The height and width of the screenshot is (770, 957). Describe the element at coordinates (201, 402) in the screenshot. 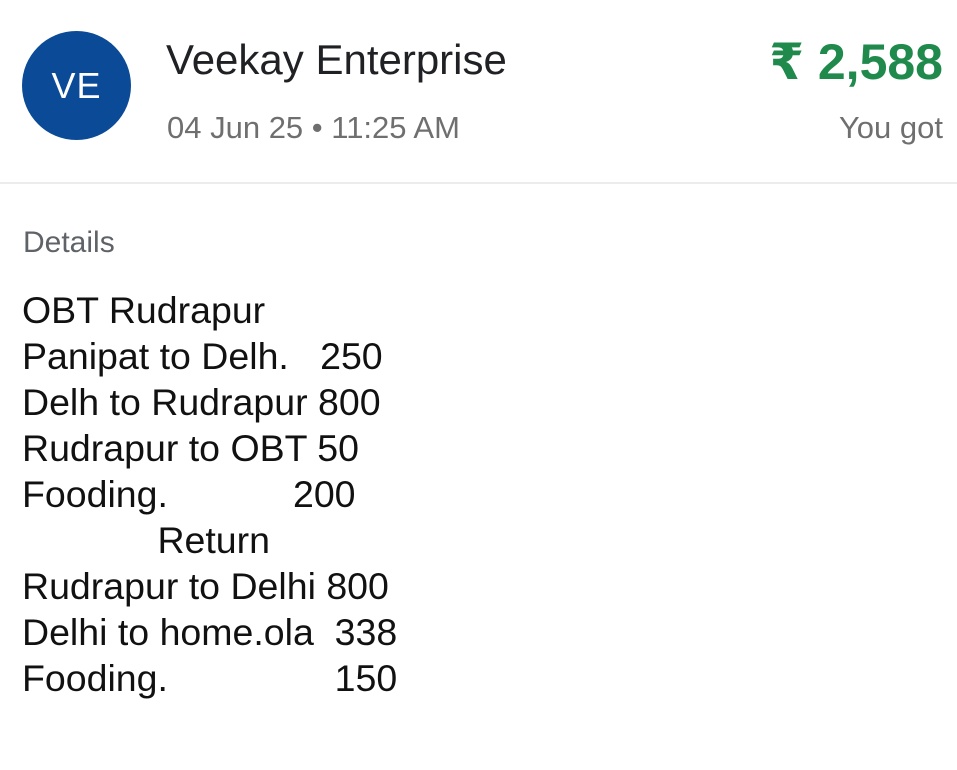

I see `note-line: Delh to Rudrapur 800` at that location.